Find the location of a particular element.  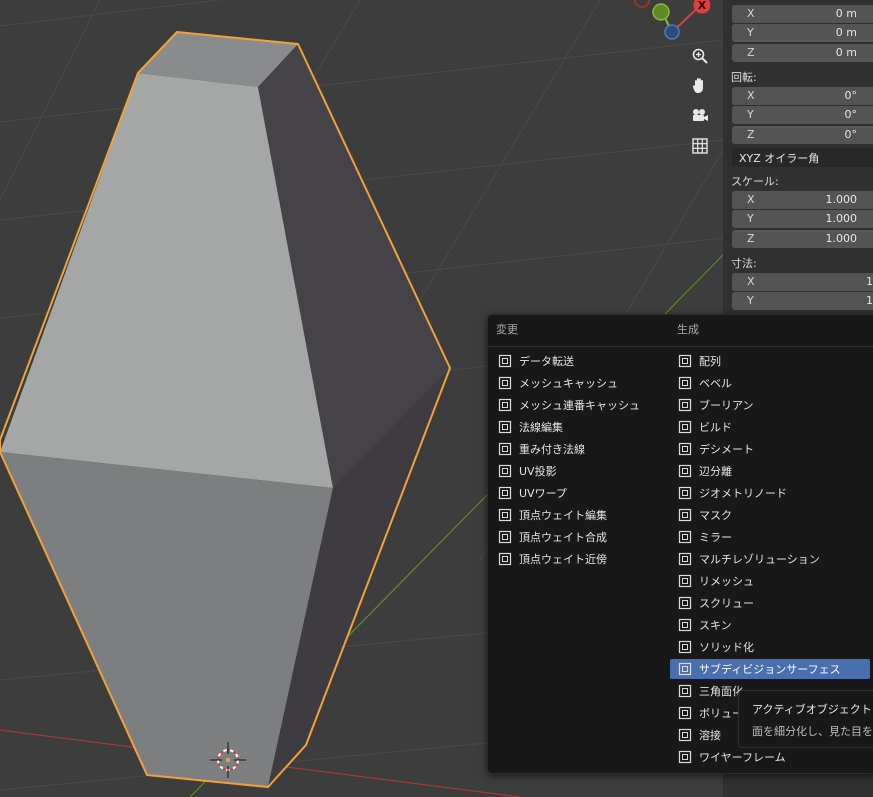

modifier-item-label: ミラー is located at coordinates (715, 537).